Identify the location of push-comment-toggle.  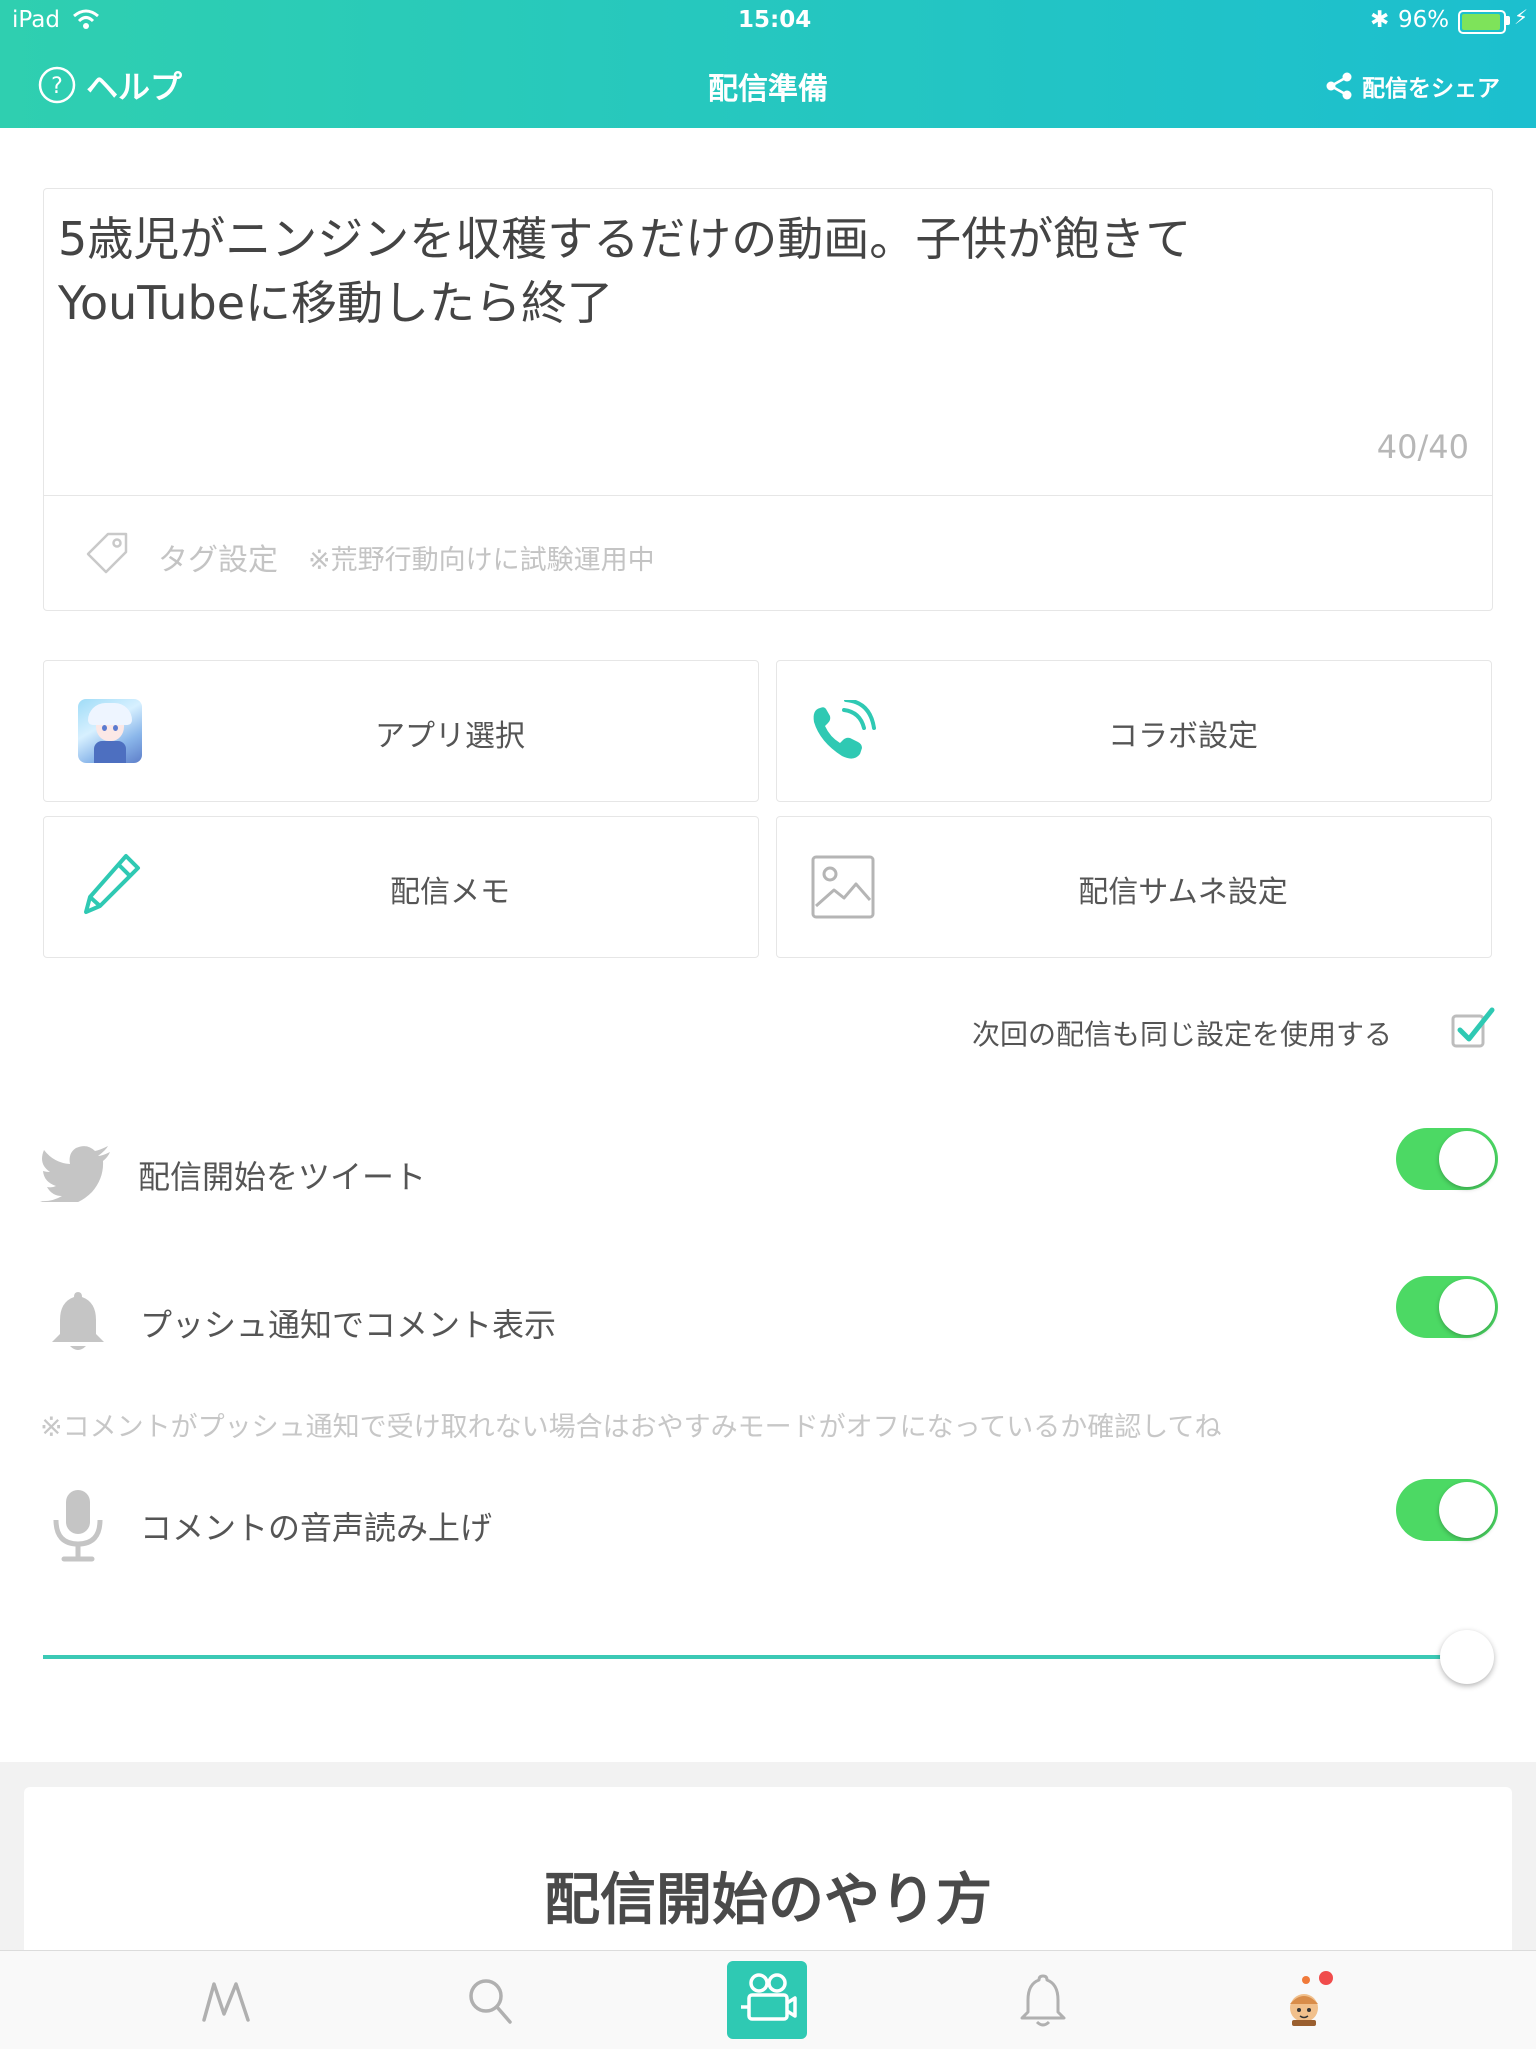
(1447, 1307).